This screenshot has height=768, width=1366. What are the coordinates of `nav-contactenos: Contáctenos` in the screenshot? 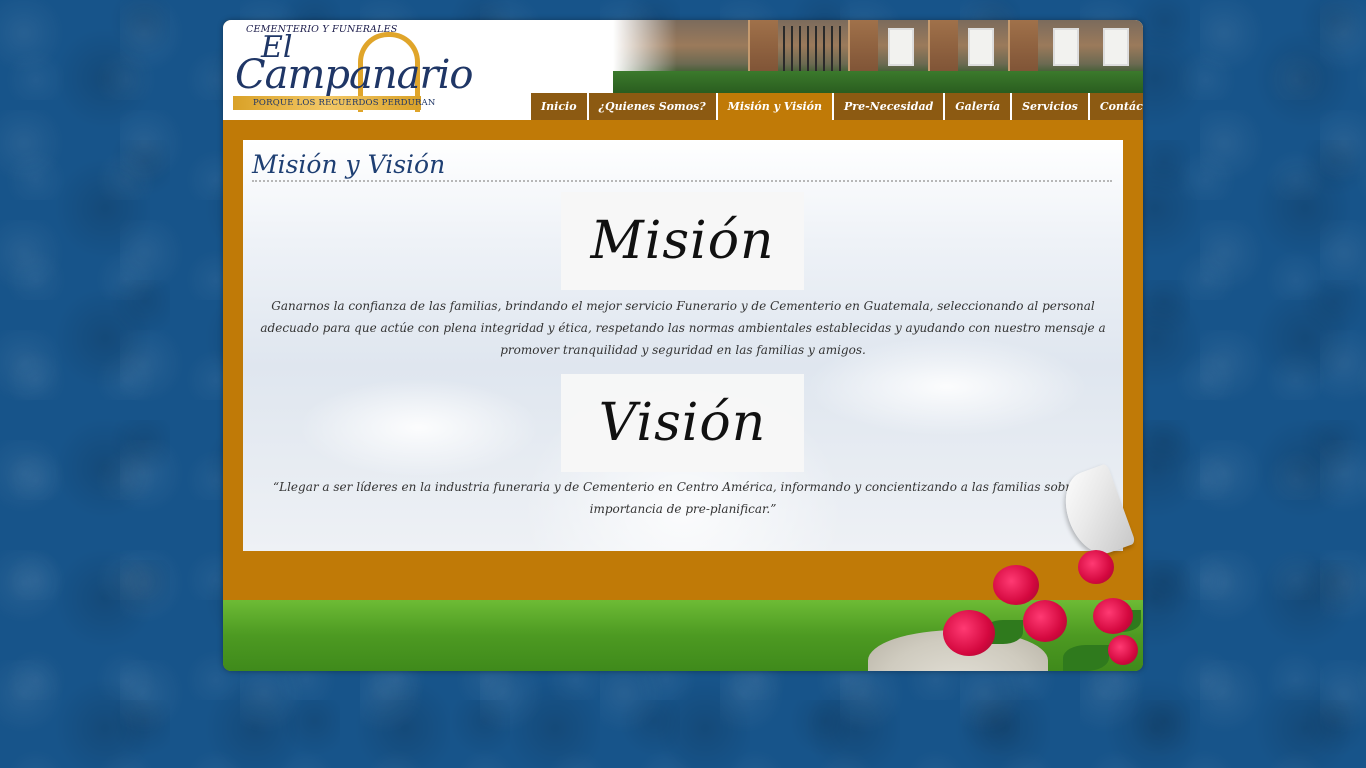 It's located at (1116, 106).